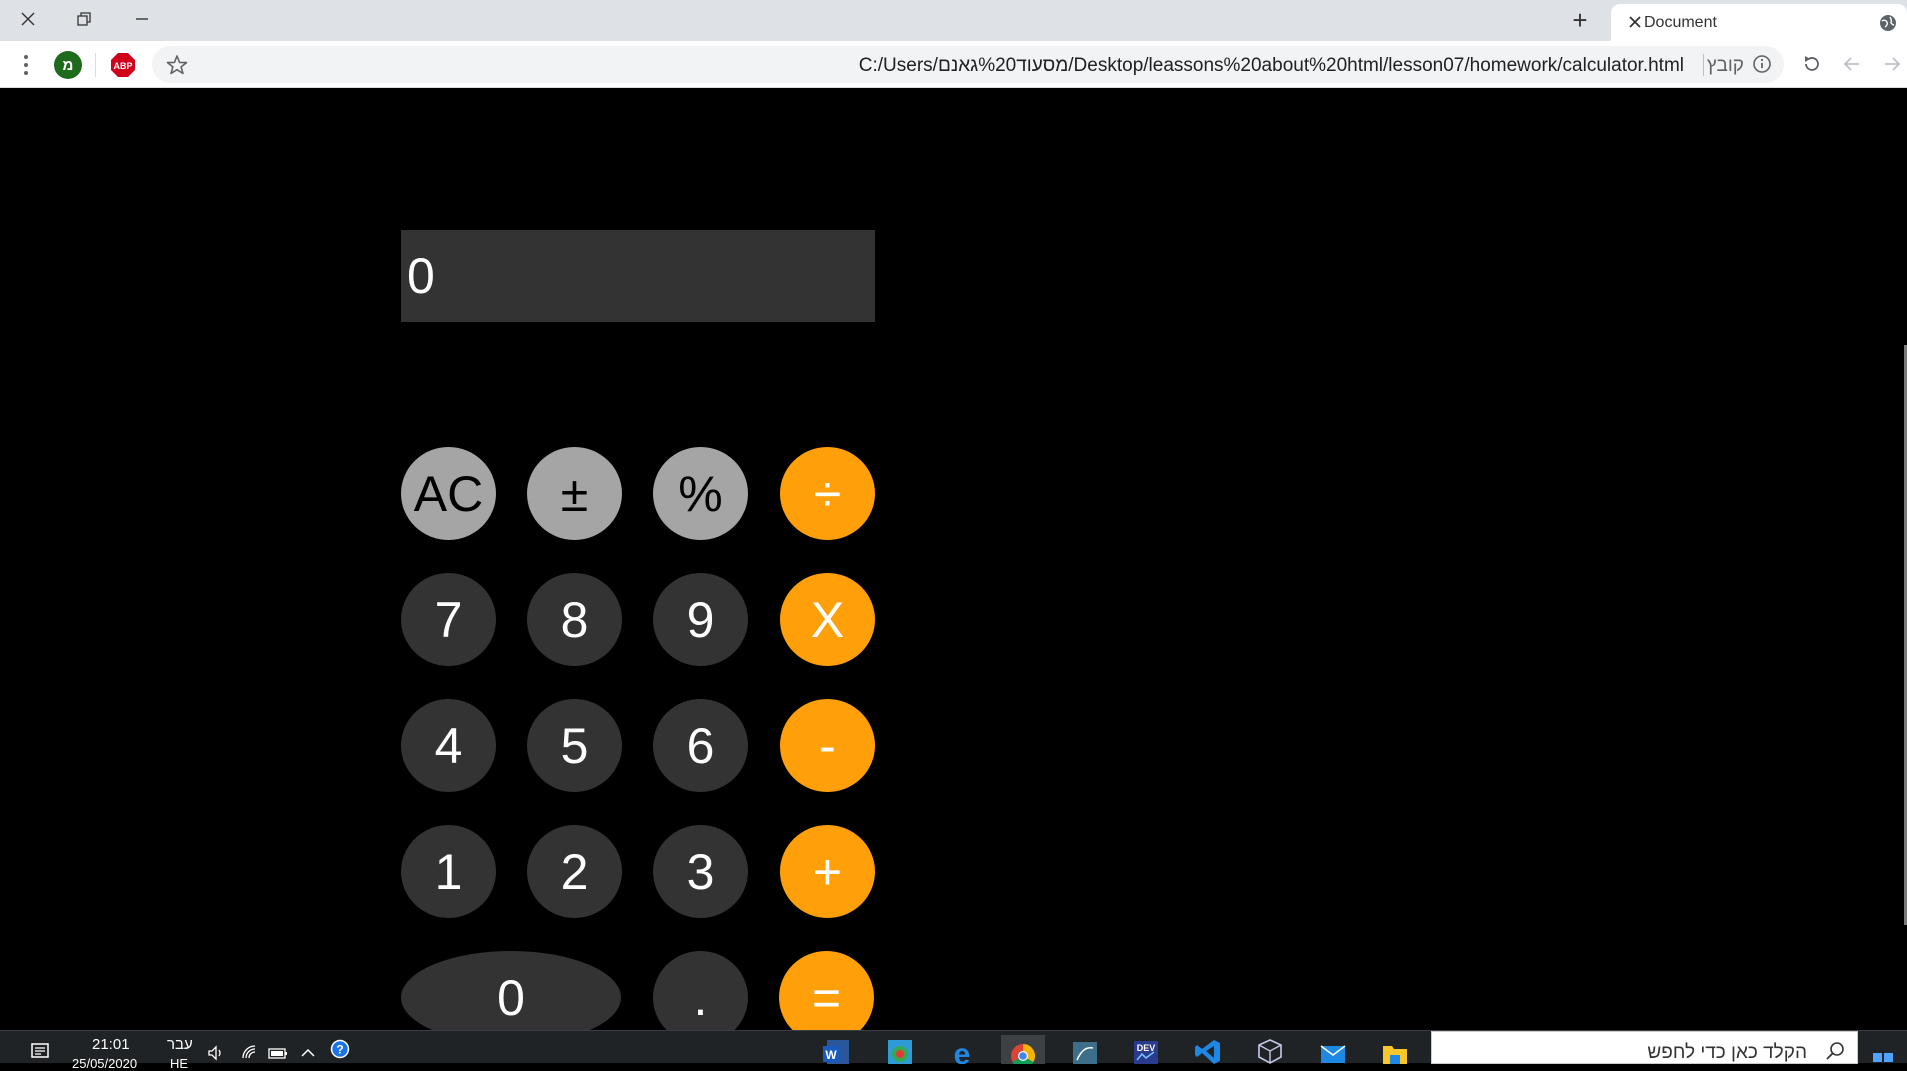 Image resolution: width=1907 pixels, height=1071 pixels. I want to click on windows-logo-icon, so click(1883, 1057).